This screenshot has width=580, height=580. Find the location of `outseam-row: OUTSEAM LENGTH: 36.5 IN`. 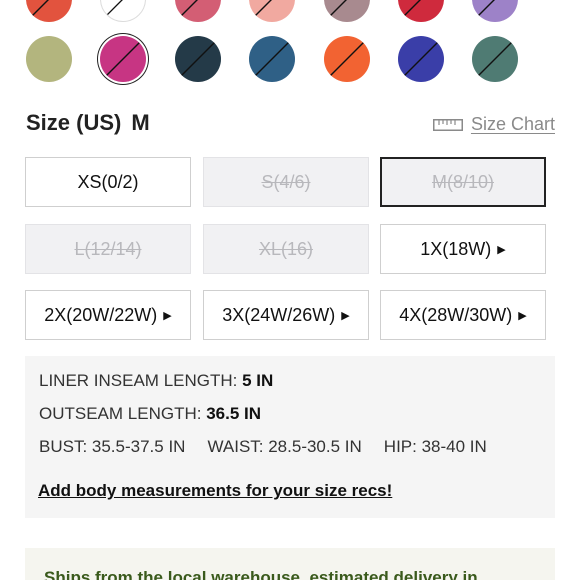

outseam-row: OUTSEAM LENGTH: 36.5 IN is located at coordinates (290, 420).